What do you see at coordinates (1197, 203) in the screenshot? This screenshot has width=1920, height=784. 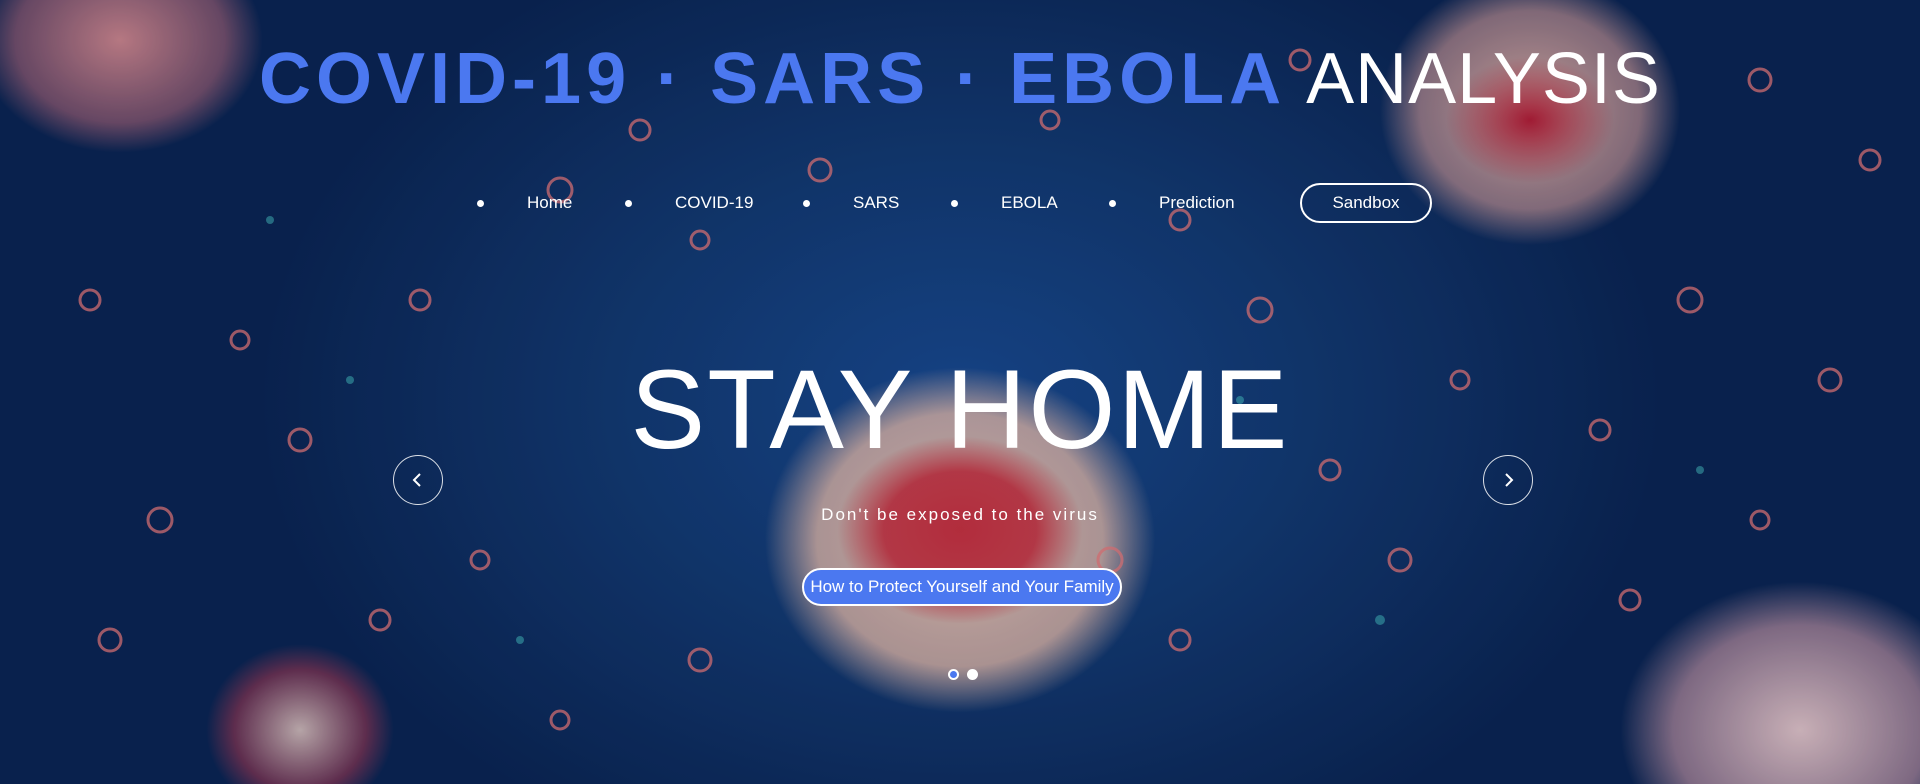 I see `nav-item-prediction: Prediction` at bounding box center [1197, 203].